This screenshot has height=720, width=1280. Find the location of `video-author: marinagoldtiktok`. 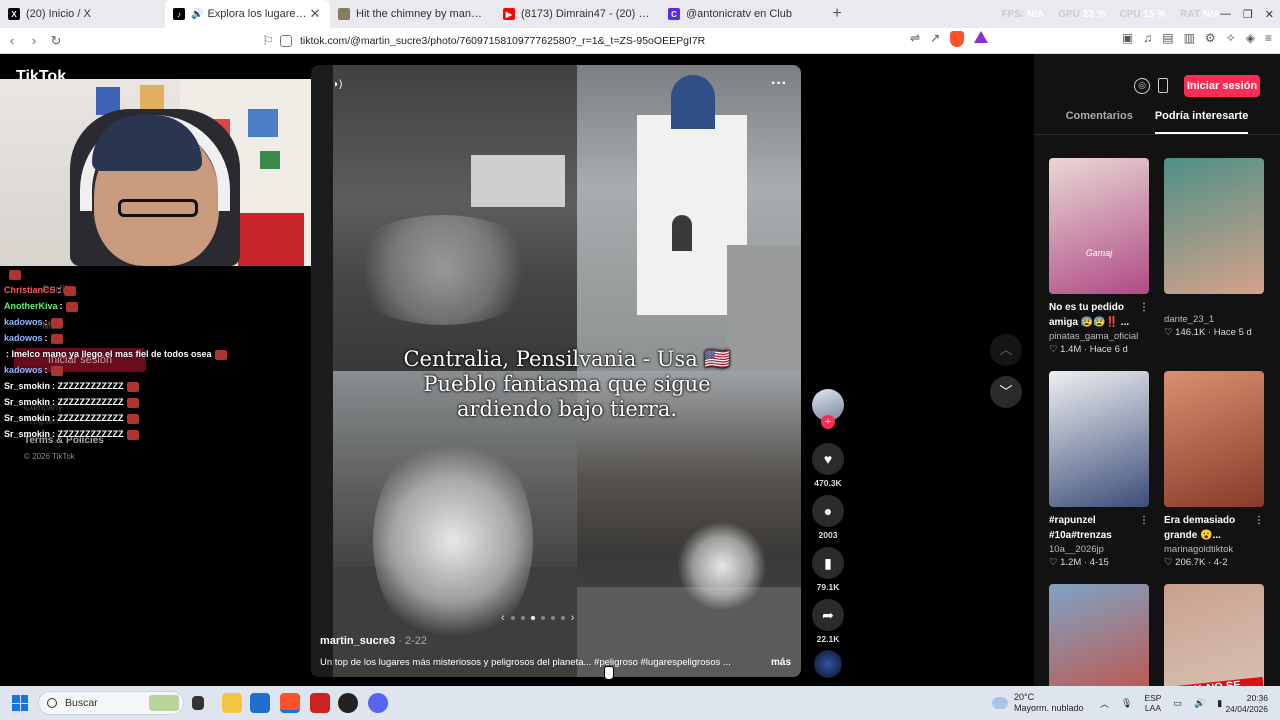

video-author: marinagoldtiktok is located at coordinates (1214, 549).